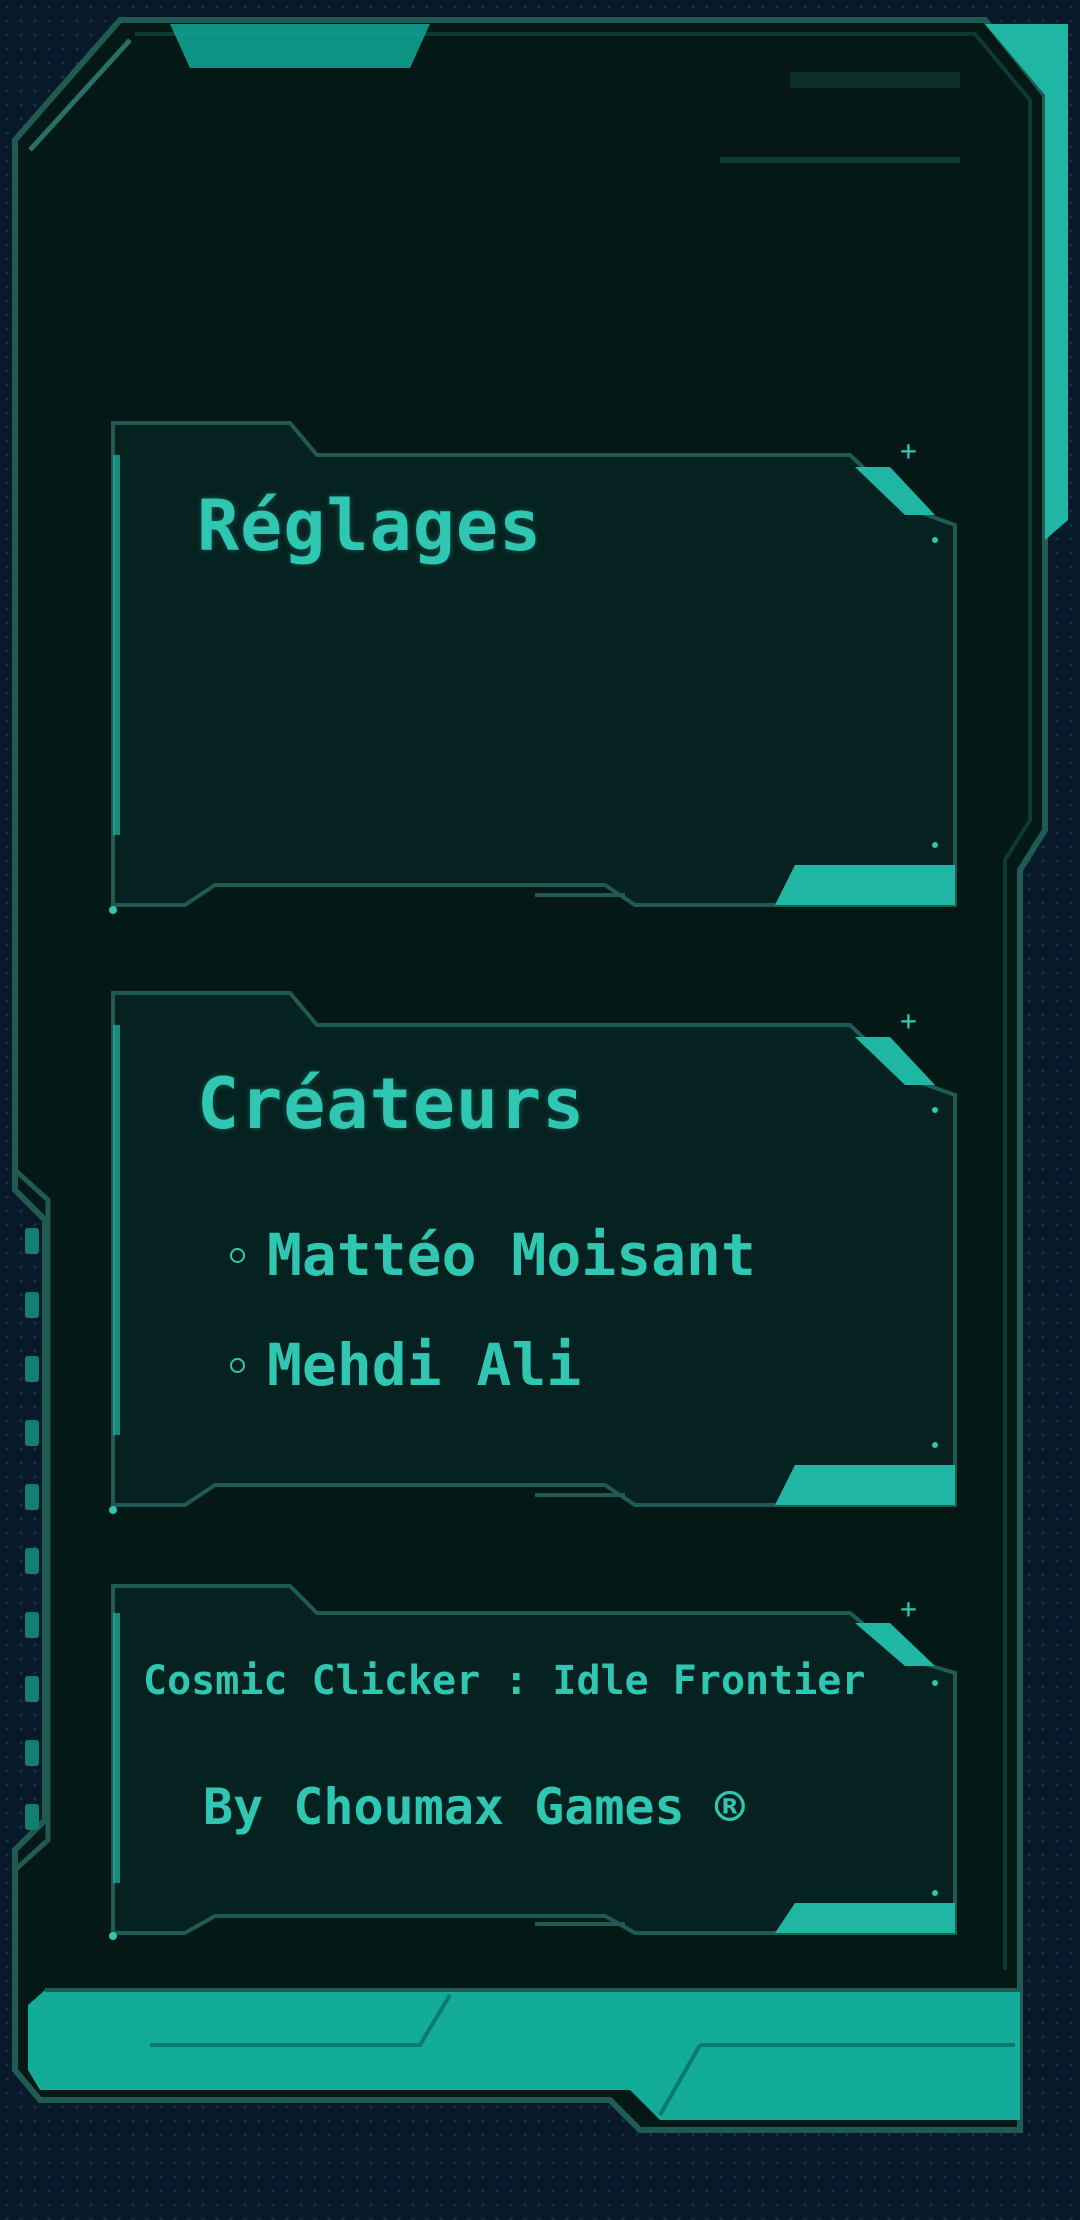 The image size is (1080, 2220). I want to click on settings-title: Réglages, so click(370, 526).